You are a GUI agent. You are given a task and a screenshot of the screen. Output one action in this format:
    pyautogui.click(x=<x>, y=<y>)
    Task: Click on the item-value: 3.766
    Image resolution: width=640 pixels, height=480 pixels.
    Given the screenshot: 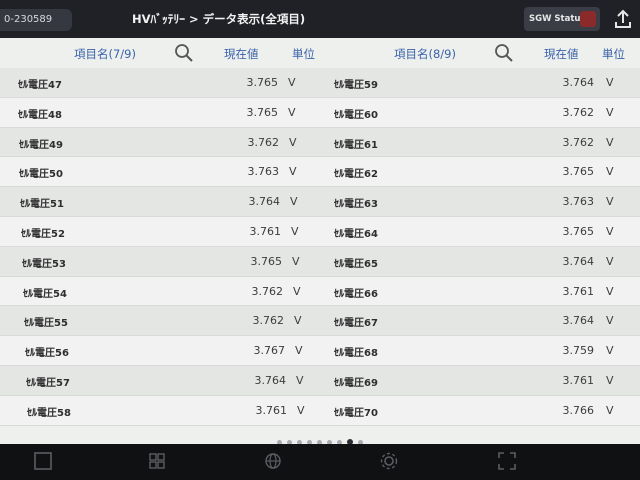 What is the action you would take?
    pyautogui.click(x=578, y=410)
    